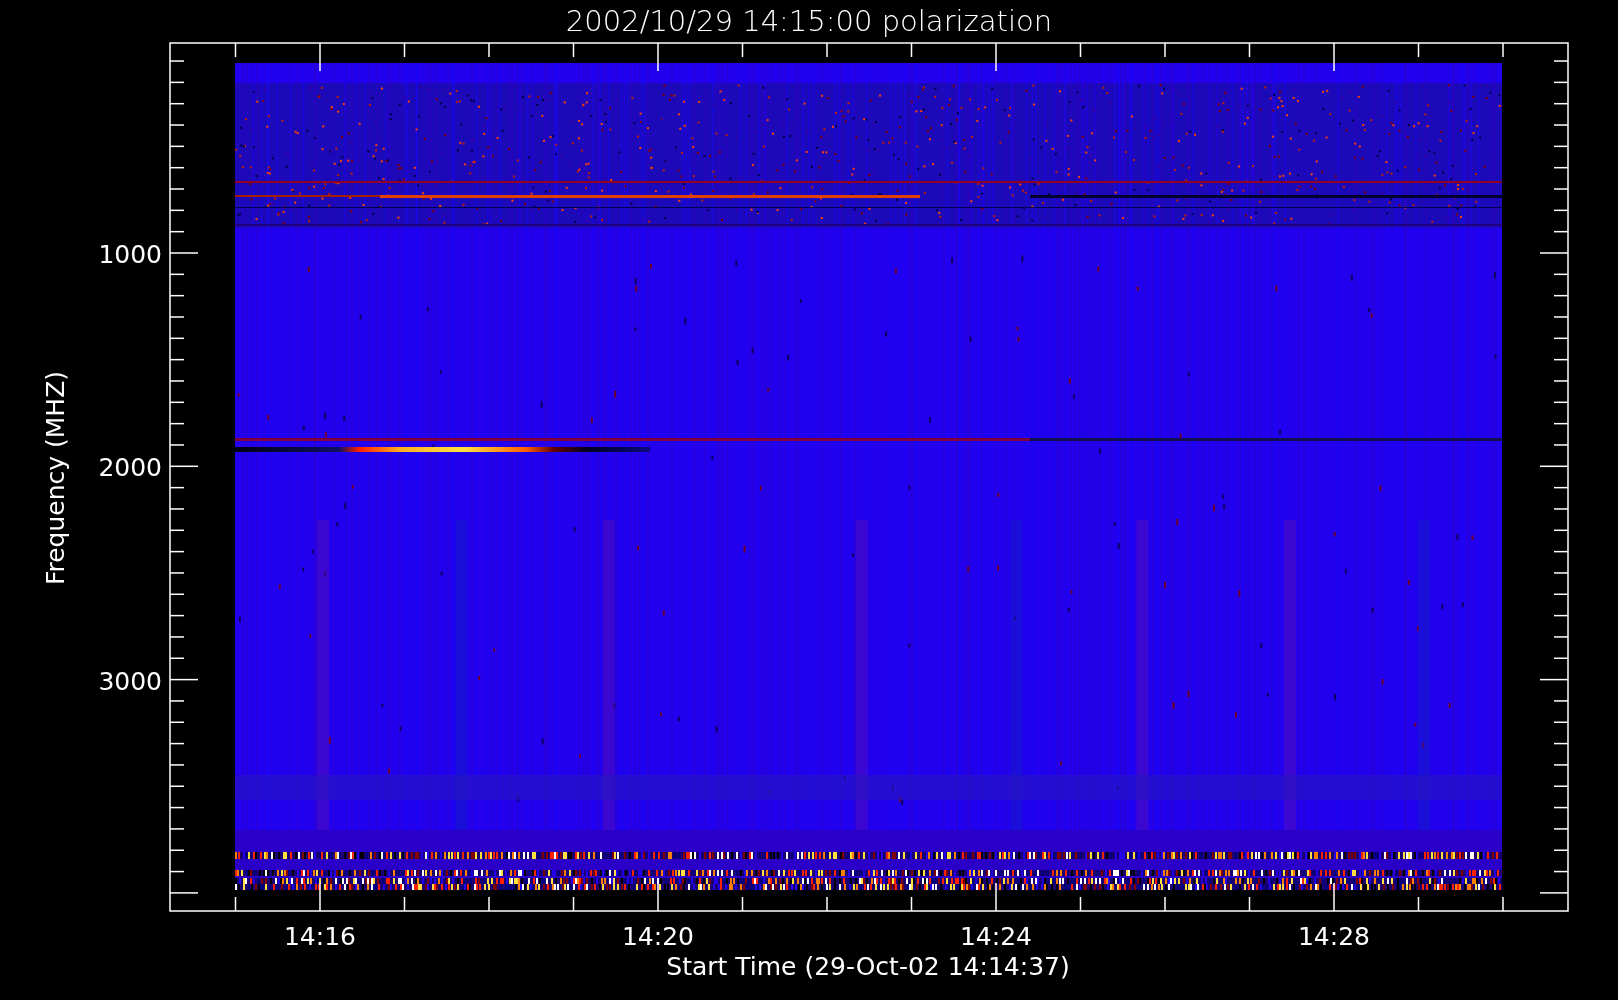  I want to click on axis-title: Frequency (MHZ), so click(55, 478).